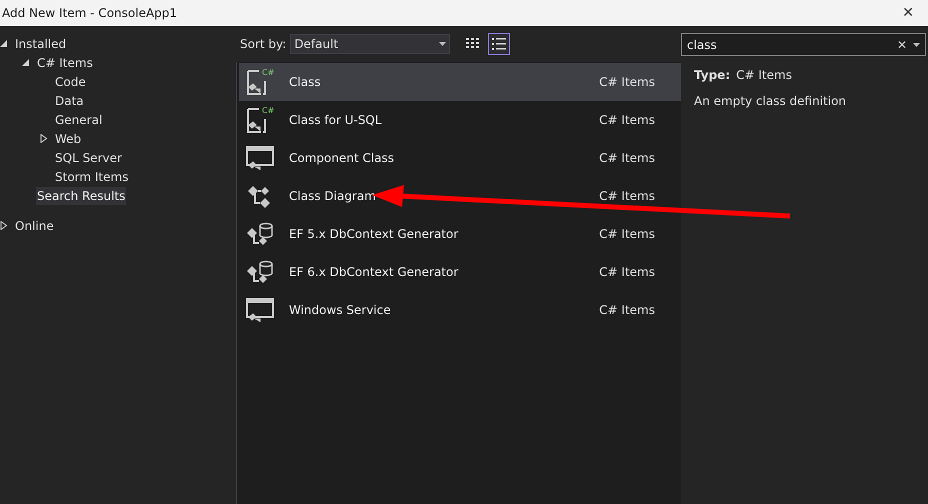 Image resolution: width=928 pixels, height=504 pixels. I want to click on tree-item: Web, so click(68, 139).